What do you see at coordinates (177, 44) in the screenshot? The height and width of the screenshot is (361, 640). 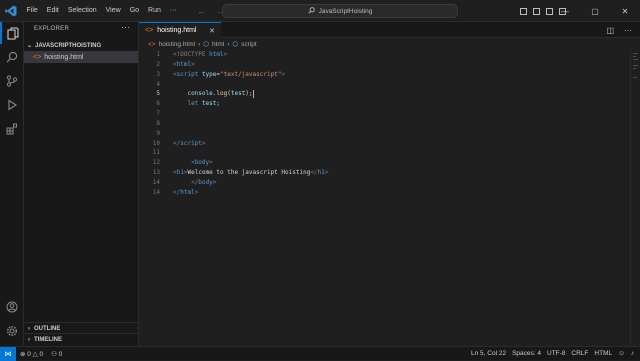 I see `breadcrumb-file: hoisting.html` at bounding box center [177, 44].